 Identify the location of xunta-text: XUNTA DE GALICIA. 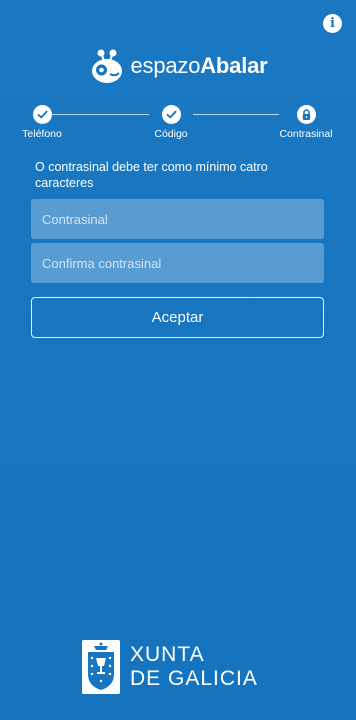
(194, 667).